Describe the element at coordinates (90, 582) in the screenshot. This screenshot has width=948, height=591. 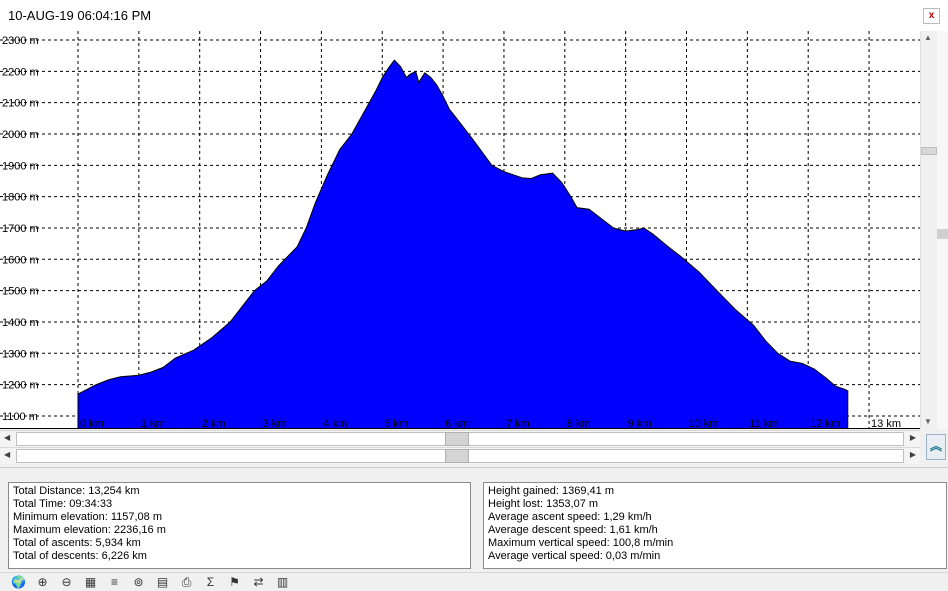
I see `grid-icon: ▦` at that location.